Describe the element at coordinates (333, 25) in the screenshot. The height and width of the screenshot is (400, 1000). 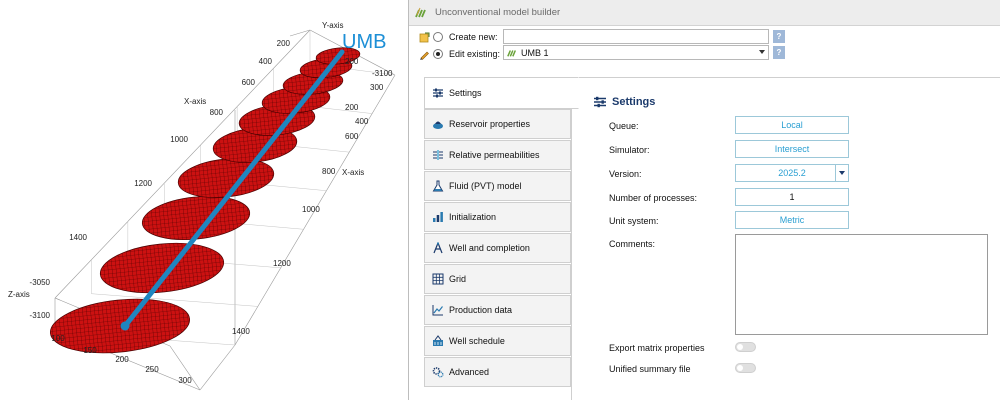
I see `y-axis-label: Y-axis` at that location.